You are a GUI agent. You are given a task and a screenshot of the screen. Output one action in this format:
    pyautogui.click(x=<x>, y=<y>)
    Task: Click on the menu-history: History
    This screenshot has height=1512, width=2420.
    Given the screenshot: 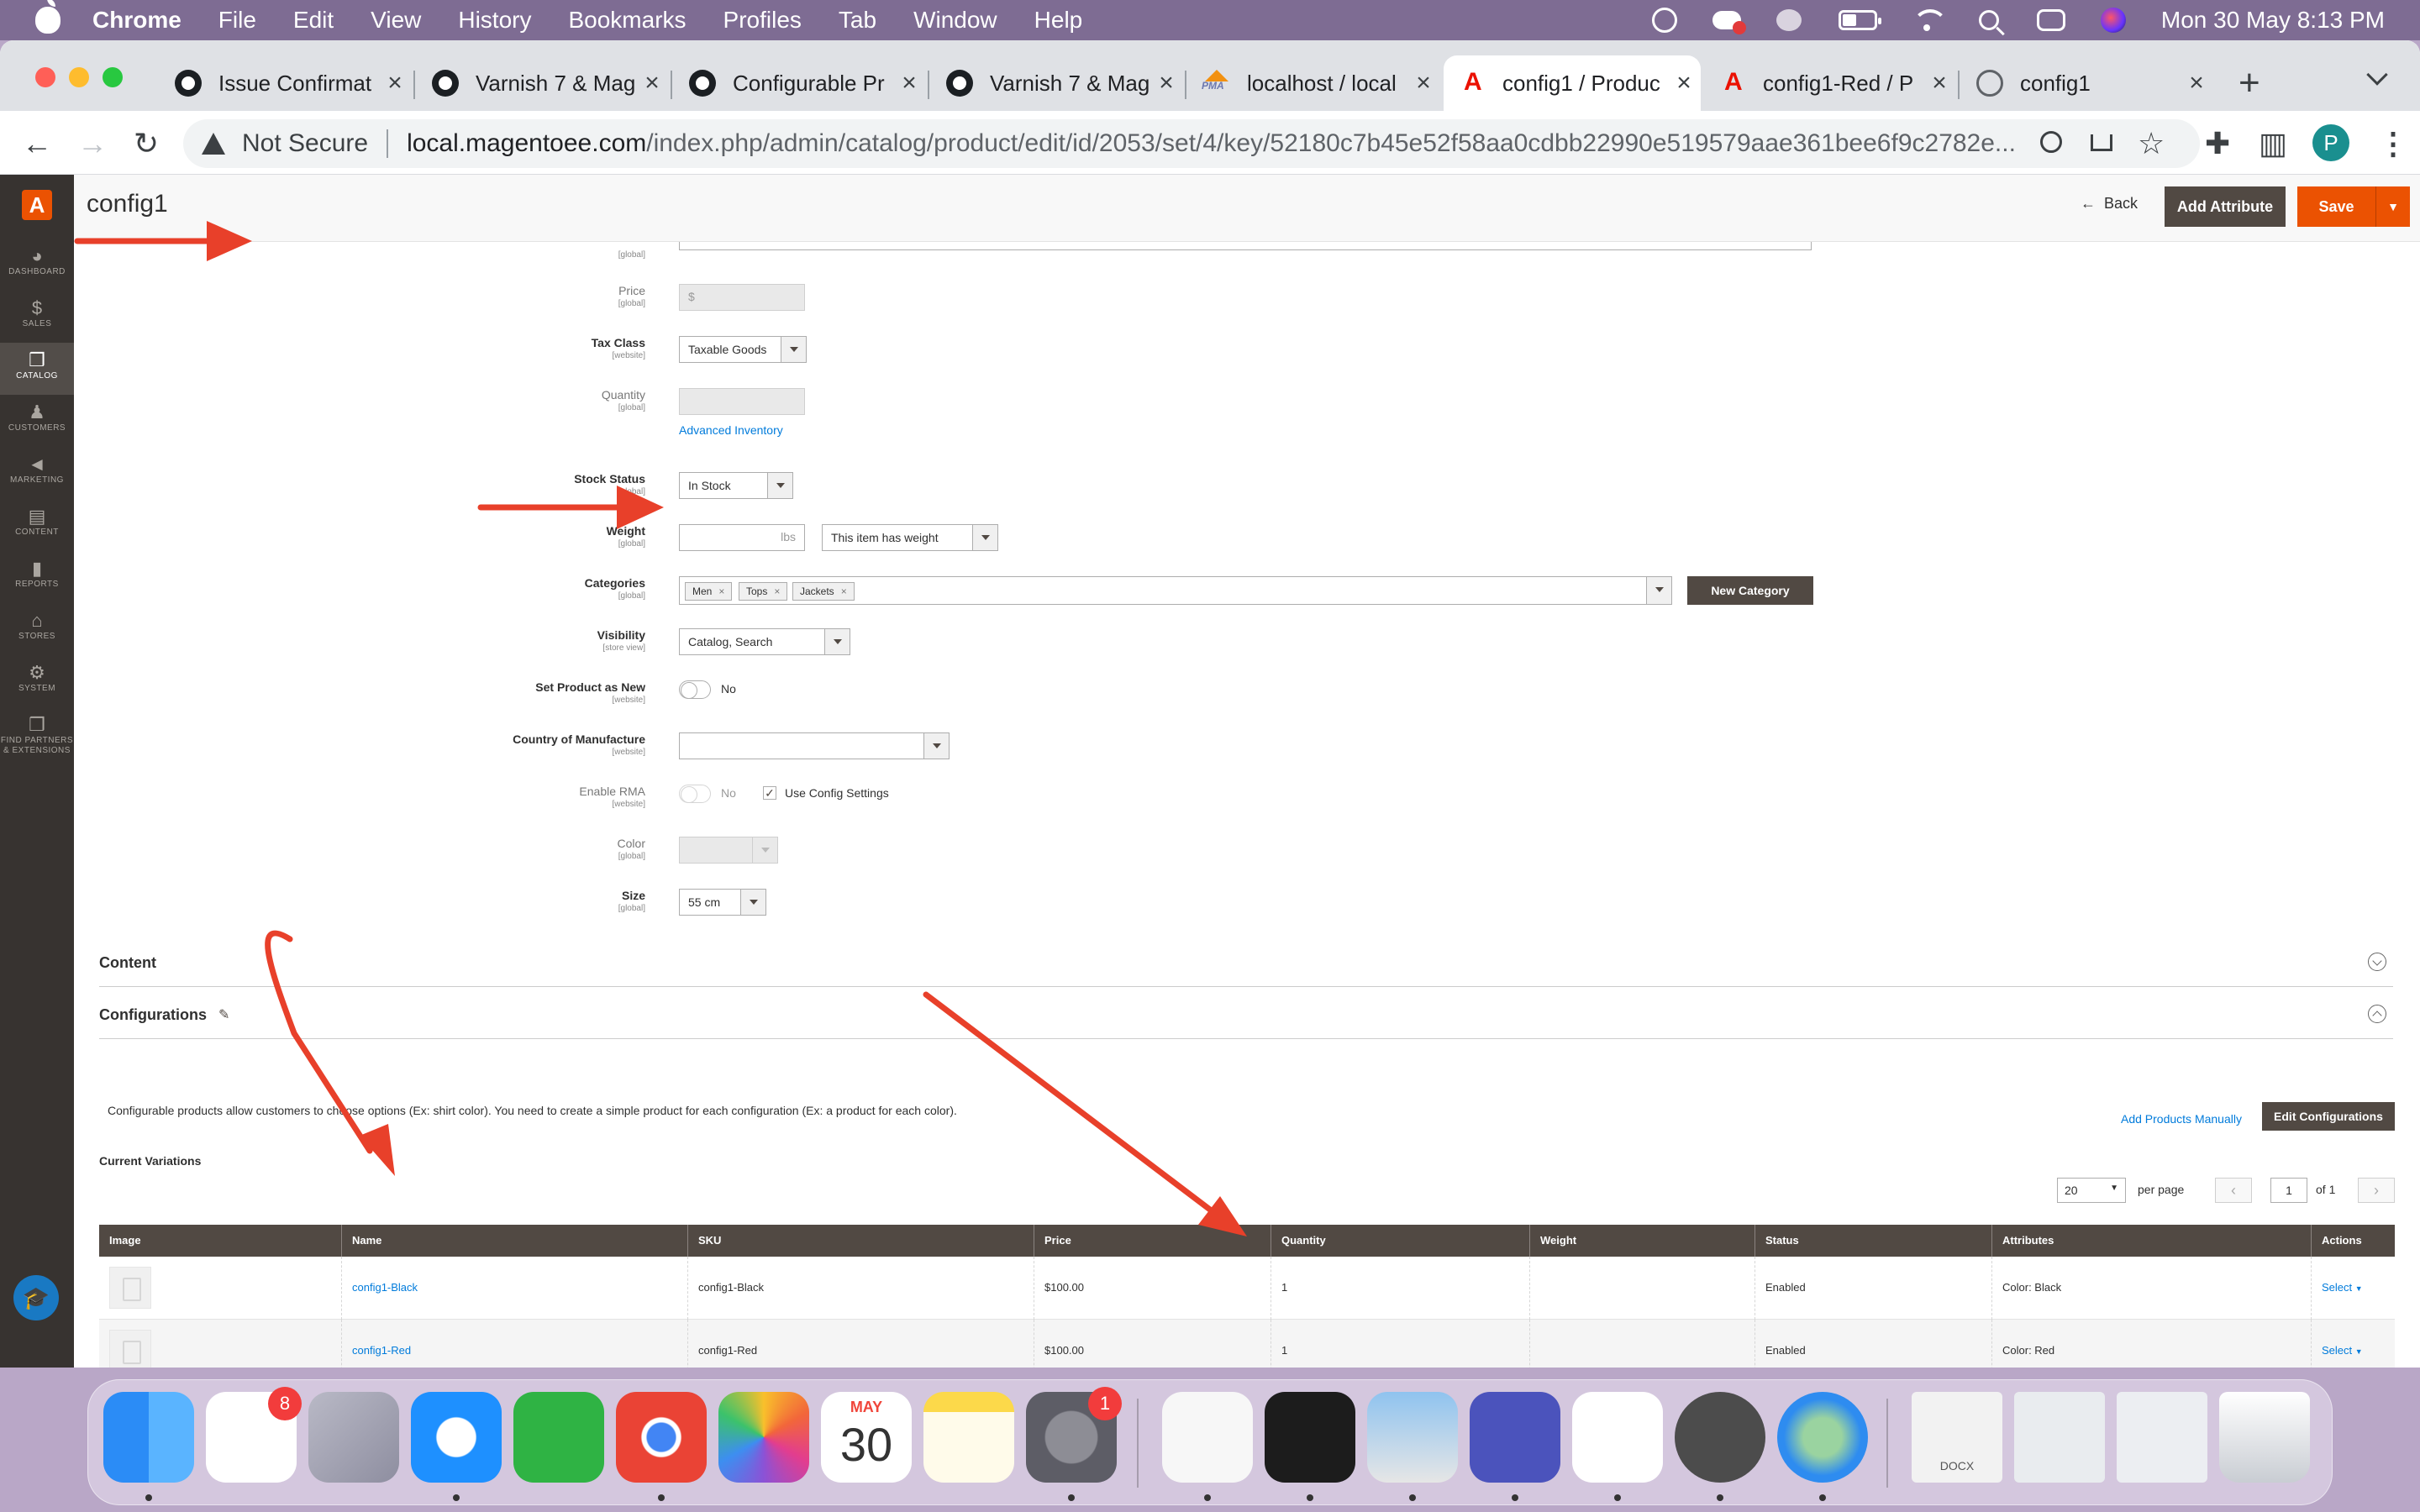 What is the action you would take?
    pyautogui.click(x=495, y=20)
    